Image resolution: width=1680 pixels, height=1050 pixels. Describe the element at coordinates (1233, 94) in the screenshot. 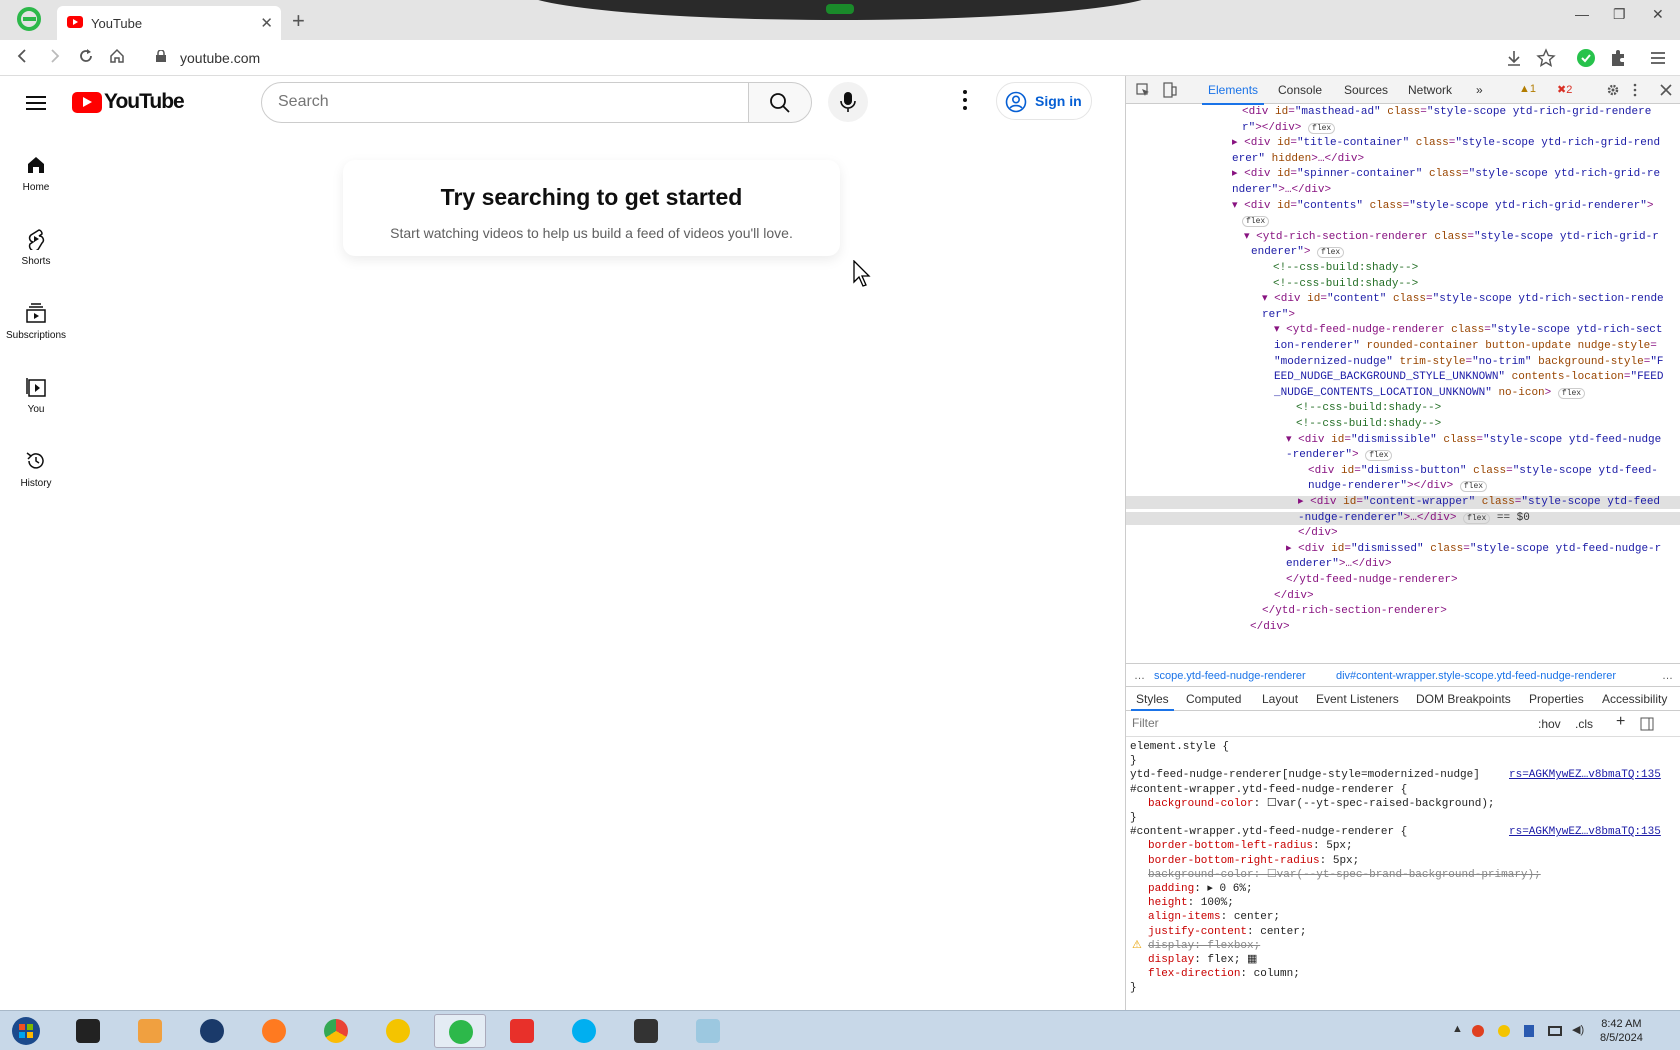

I see `tab-elements: Elements` at that location.